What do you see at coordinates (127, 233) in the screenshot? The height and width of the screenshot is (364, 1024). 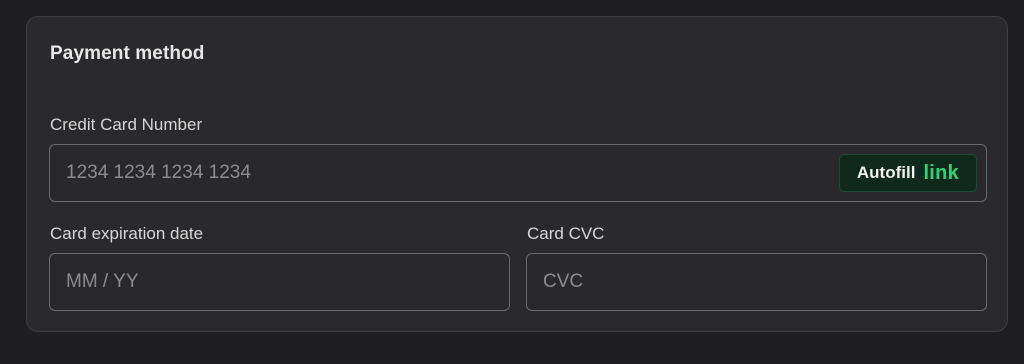 I see `expiration-date-label: Card expiration date` at bounding box center [127, 233].